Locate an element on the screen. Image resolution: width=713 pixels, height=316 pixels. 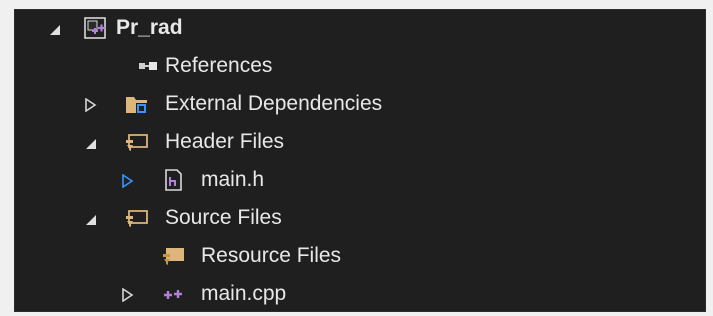
tree-item-resource-files: Resource Files is located at coordinates (360, 256).